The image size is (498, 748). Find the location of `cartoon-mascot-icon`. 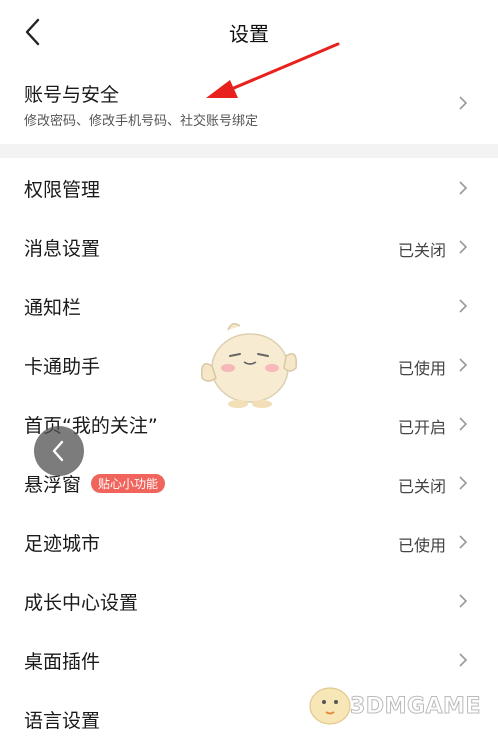

cartoon-mascot-icon is located at coordinates (249, 364).